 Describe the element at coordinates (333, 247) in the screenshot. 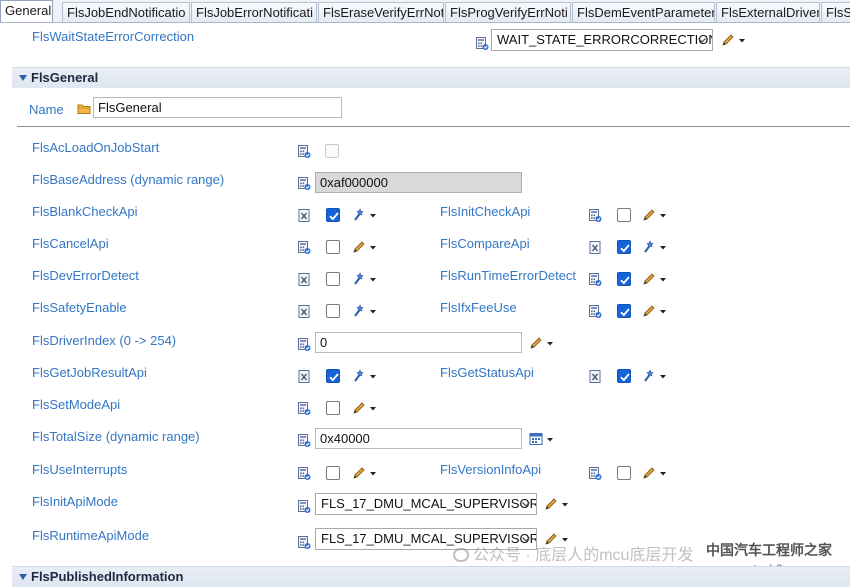

I see `cancel-checkbox` at that location.